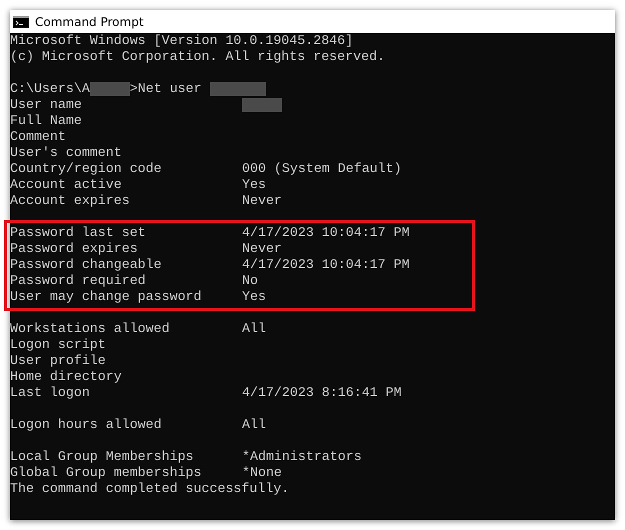 The width and height of the screenshot is (625, 530). Describe the element at coordinates (66, 377) in the screenshot. I see `field-label: Home directory` at that location.